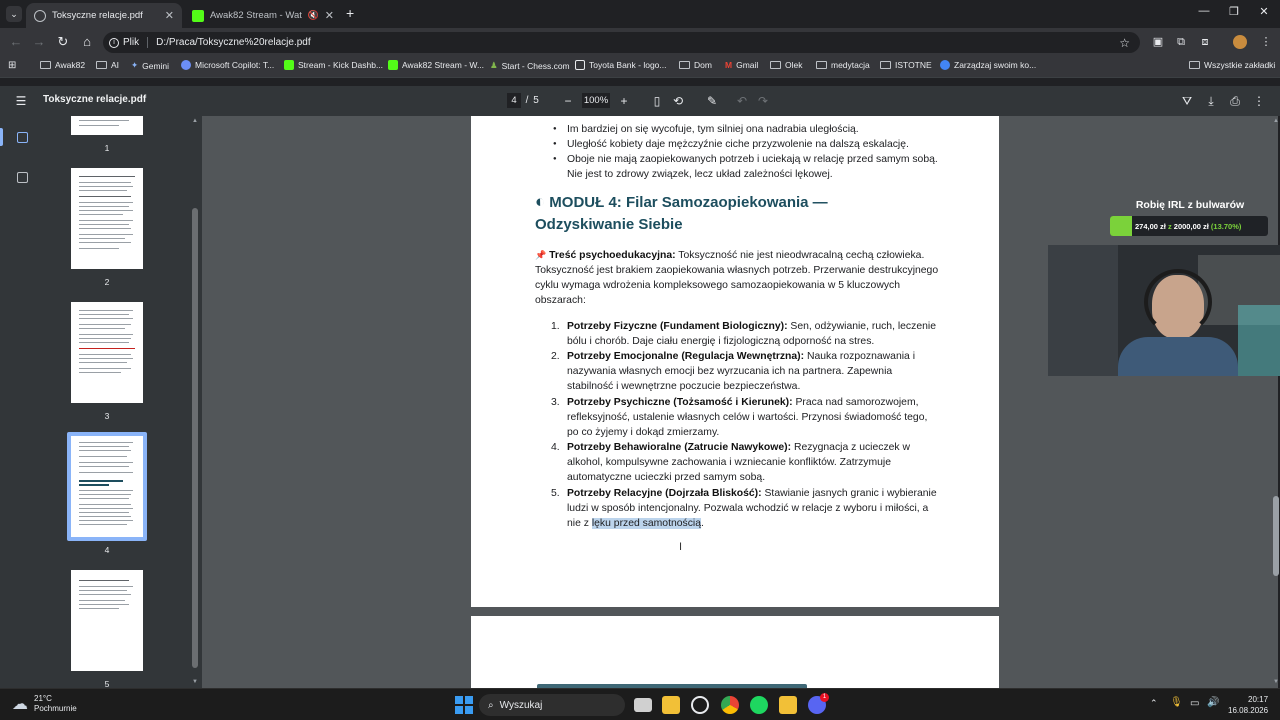 Image resolution: width=1280 pixels, height=720 pixels. Describe the element at coordinates (1235, 101) in the screenshot. I see `print-icon: ⎙` at that location.